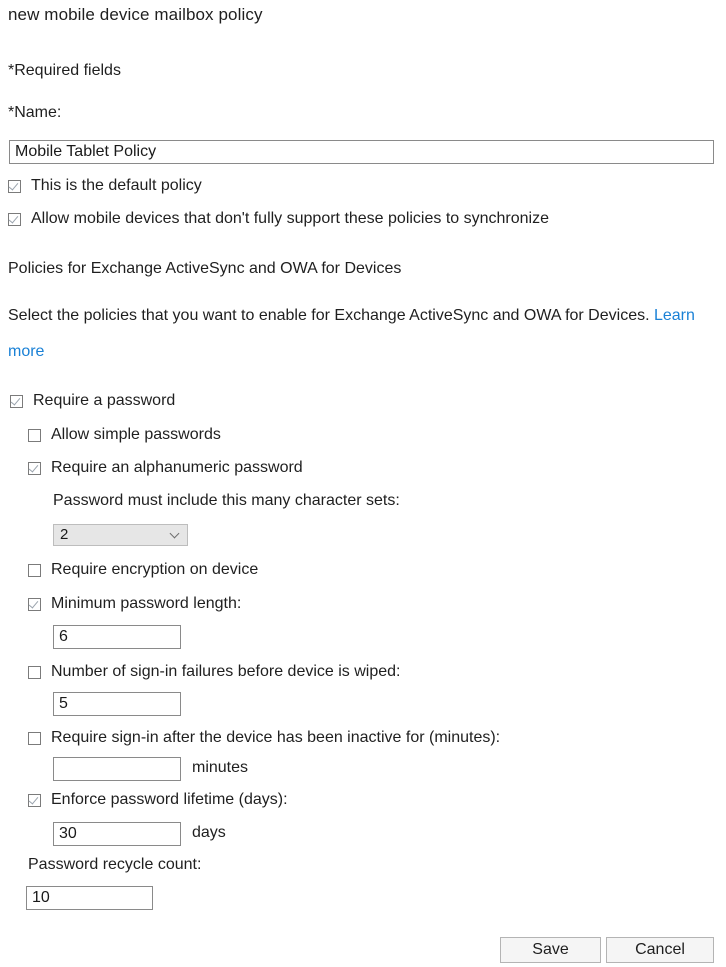  I want to click on allow-simple-passwords-row: Allow simple passwords, so click(124, 435).